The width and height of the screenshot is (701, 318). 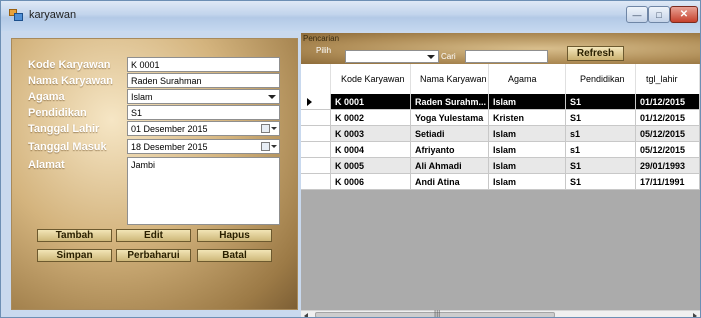 What do you see at coordinates (306, 315) in the screenshot?
I see `scroll-left-icon` at bounding box center [306, 315].